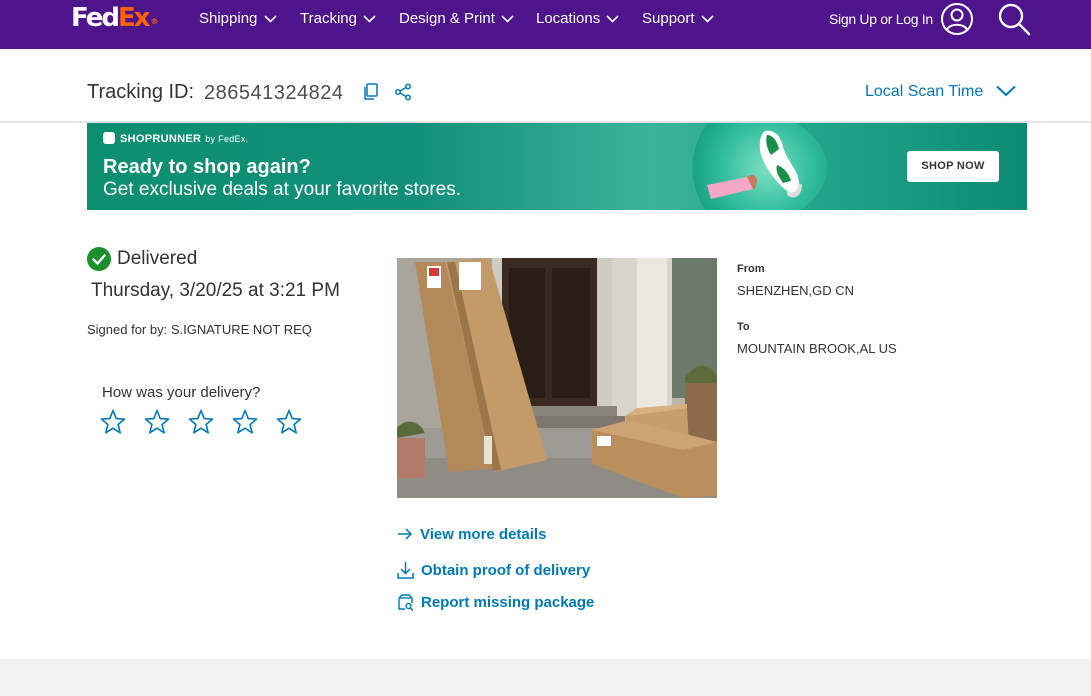 Image resolution: width=1091 pixels, height=696 pixels. What do you see at coordinates (668, 18) in the screenshot?
I see `nav-support-label: Support` at bounding box center [668, 18].